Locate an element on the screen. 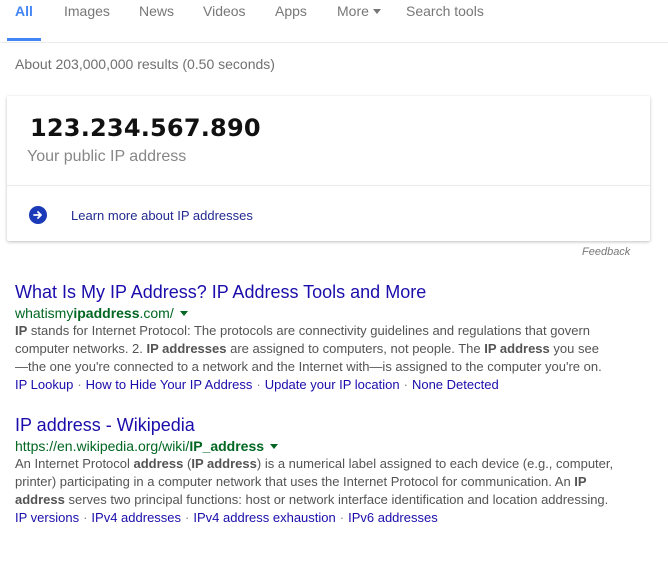 Image resolution: width=668 pixels, height=563 pixels. tab-more: More is located at coordinates (359, 11).